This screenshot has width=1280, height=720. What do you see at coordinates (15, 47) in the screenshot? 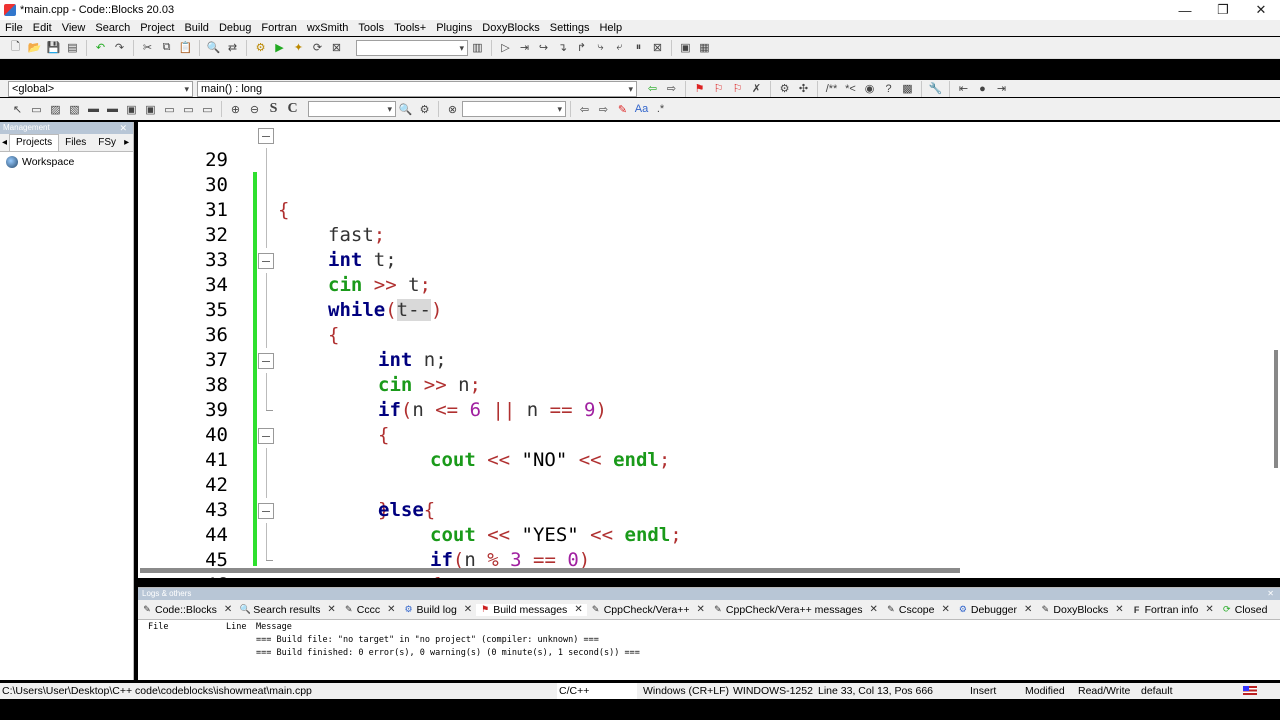
I see `new-file-icon: 🗋` at bounding box center [15, 47].